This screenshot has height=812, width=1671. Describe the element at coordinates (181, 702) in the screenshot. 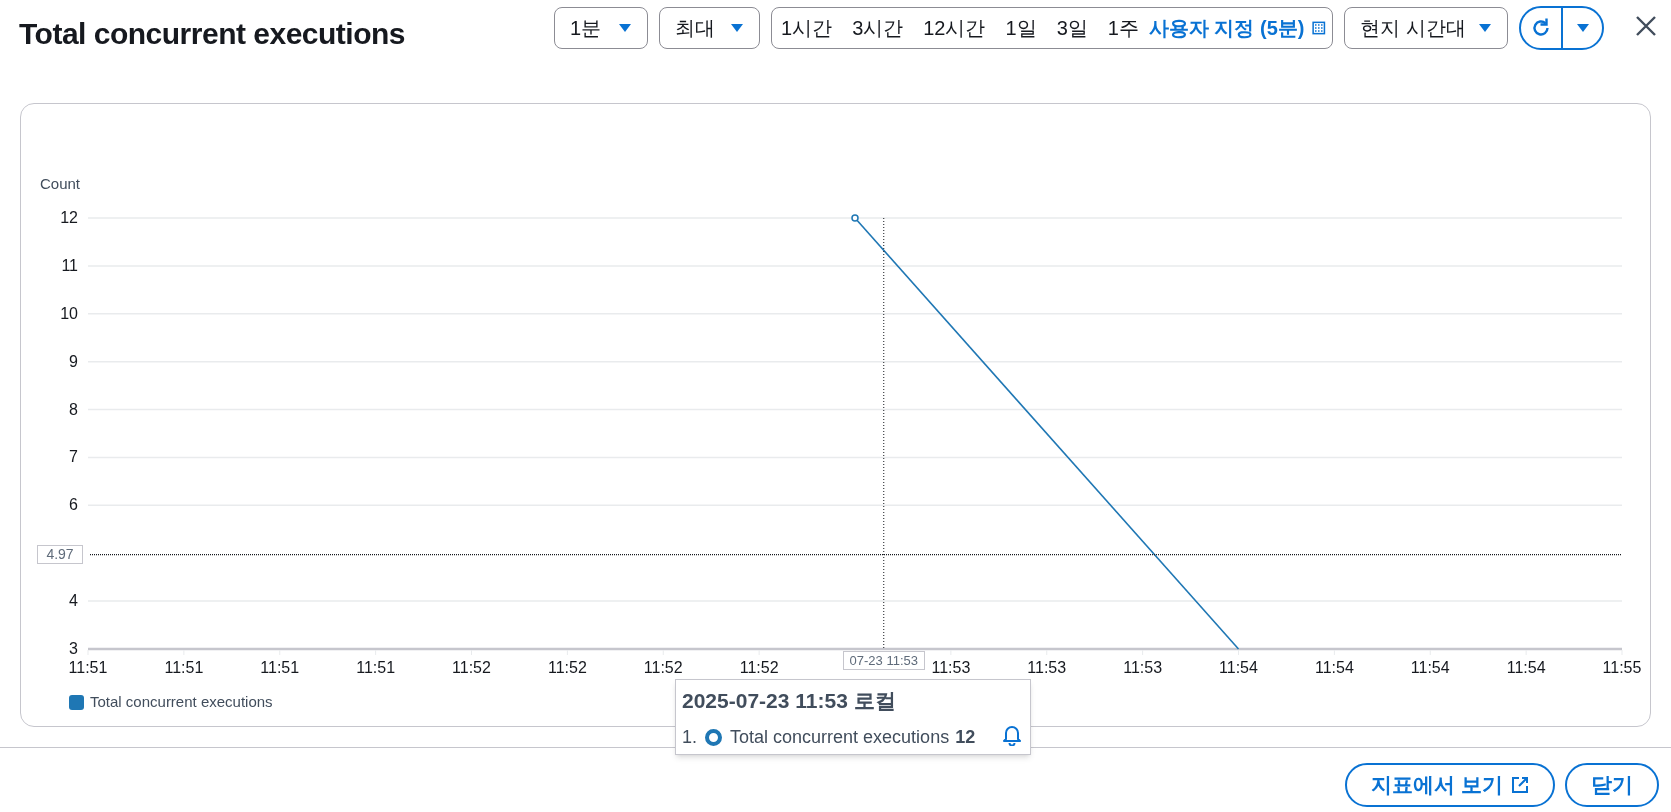

I see `legend-label: Total concurrent executions` at that location.